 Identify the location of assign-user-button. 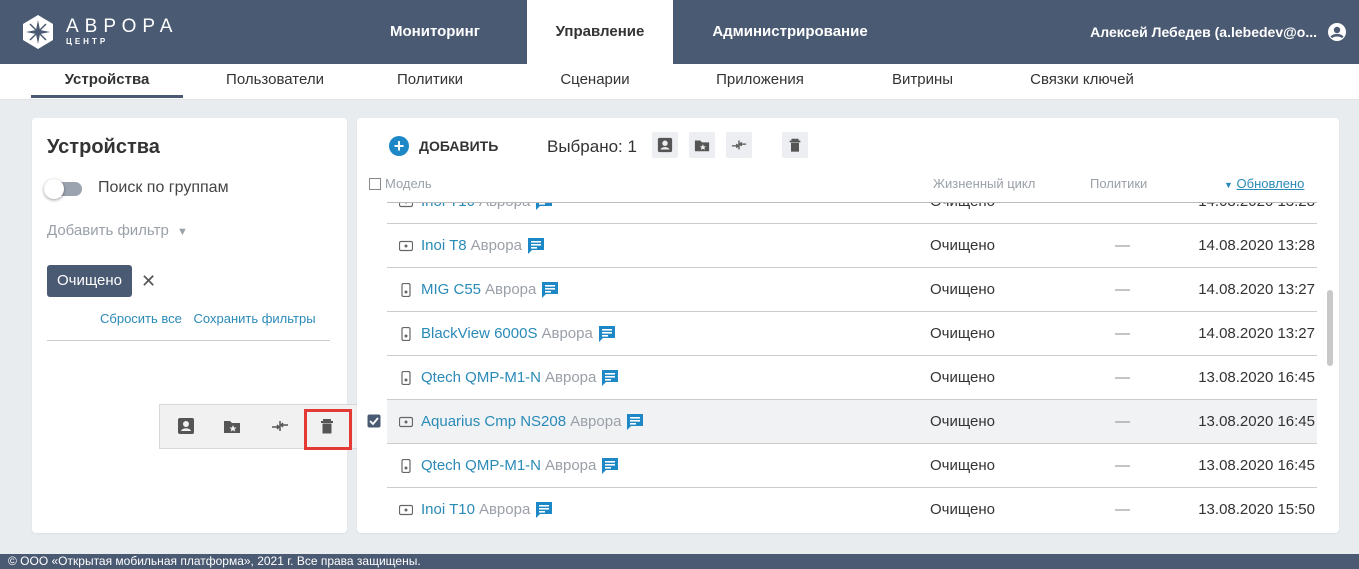
(665, 145).